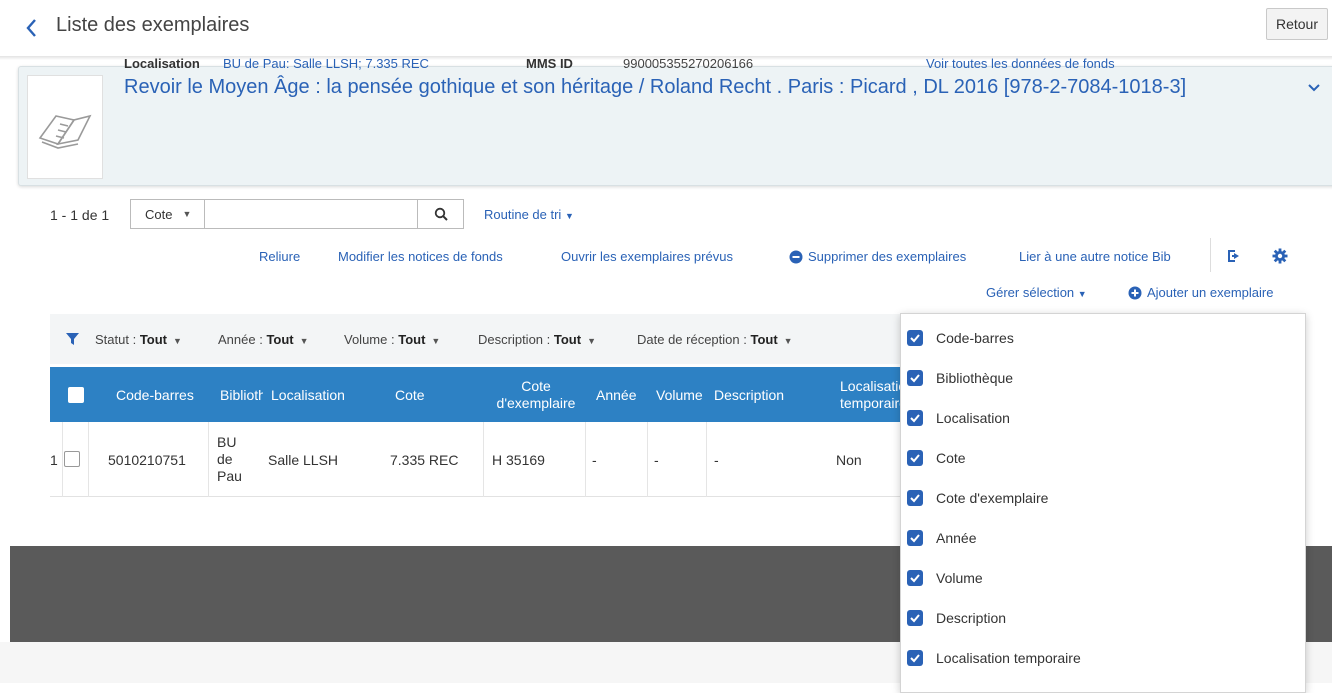  Describe the element at coordinates (138, 339) in the screenshot. I see `filter-statut: Statut : Tout ▼` at that location.